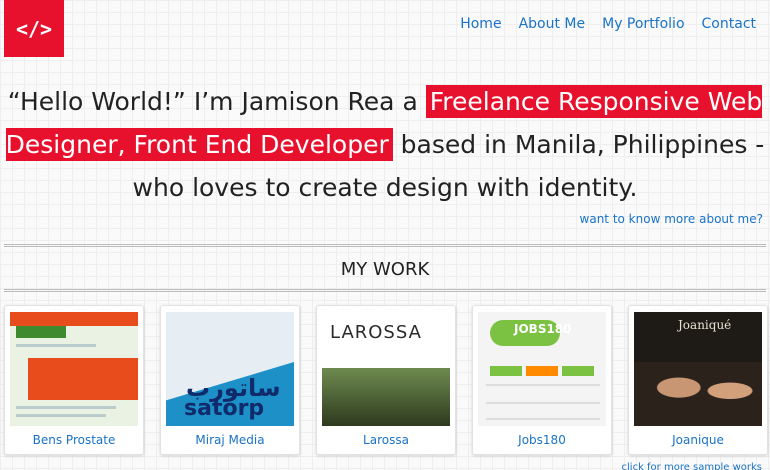  What do you see at coordinates (386, 369) in the screenshot?
I see `portfolio-thumbnail: LAROSSA` at bounding box center [386, 369].